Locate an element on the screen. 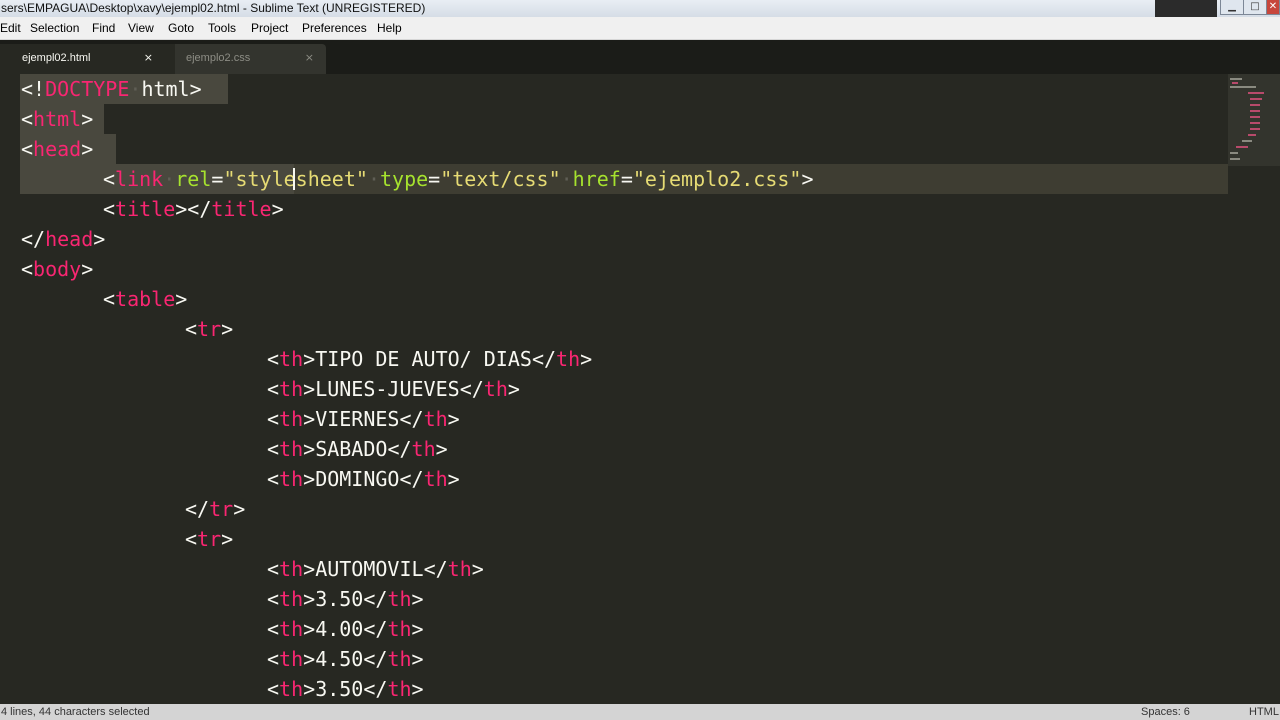 This screenshot has width=1280, height=720. menu-preferences: Preferences is located at coordinates (334, 28).